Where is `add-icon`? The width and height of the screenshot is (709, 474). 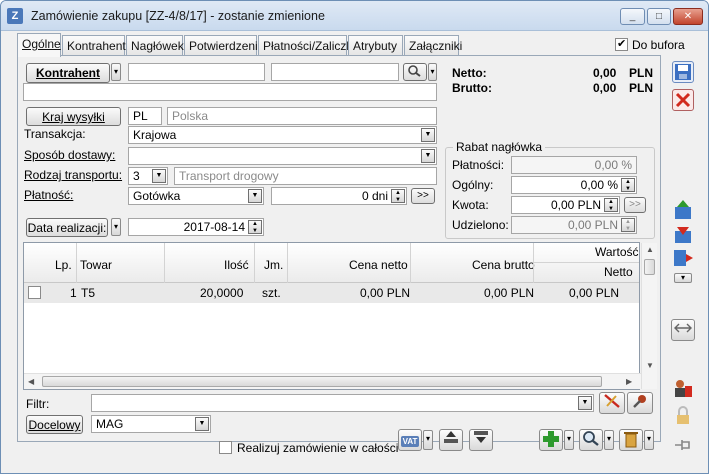
add-icon is located at coordinates (551, 440).